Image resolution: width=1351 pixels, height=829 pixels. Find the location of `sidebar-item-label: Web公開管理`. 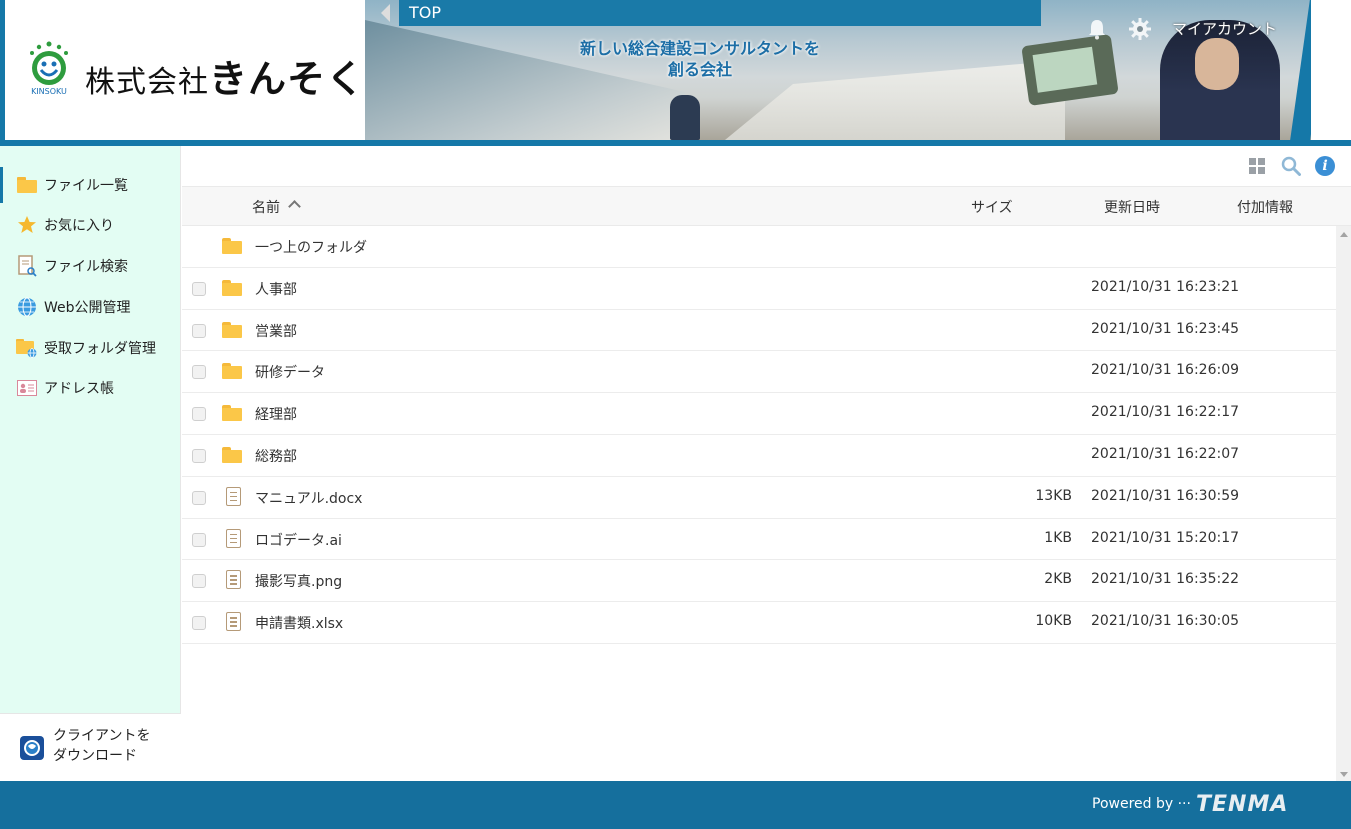

sidebar-item-label: Web公開管理 is located at coordinates (87, 308).